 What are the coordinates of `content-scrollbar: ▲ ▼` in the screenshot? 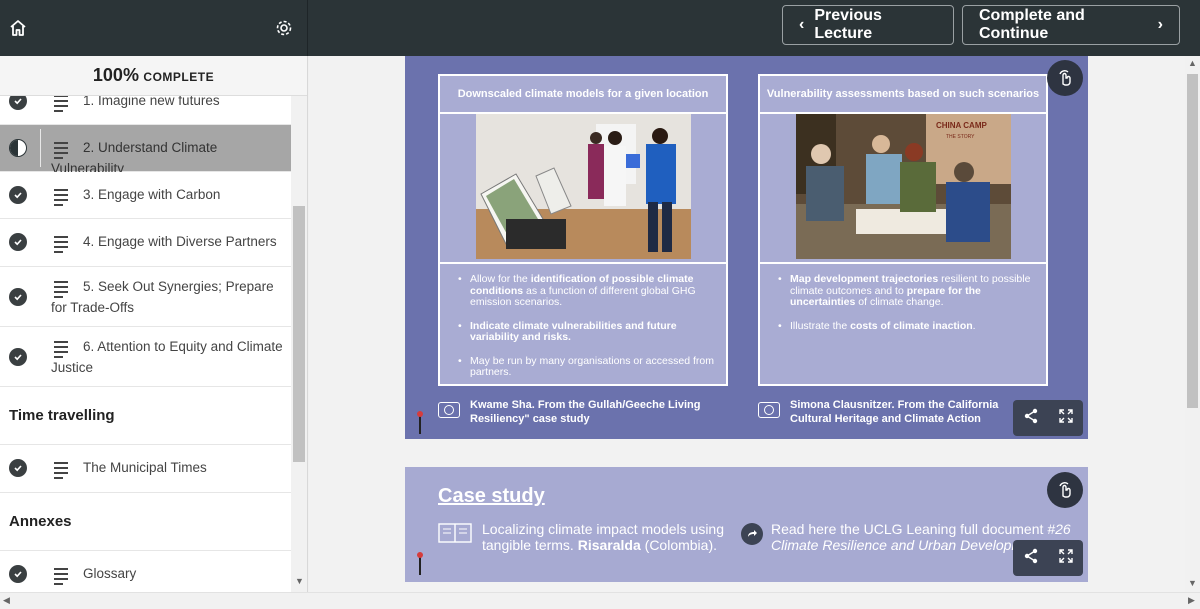 It's located at (1192, 324).